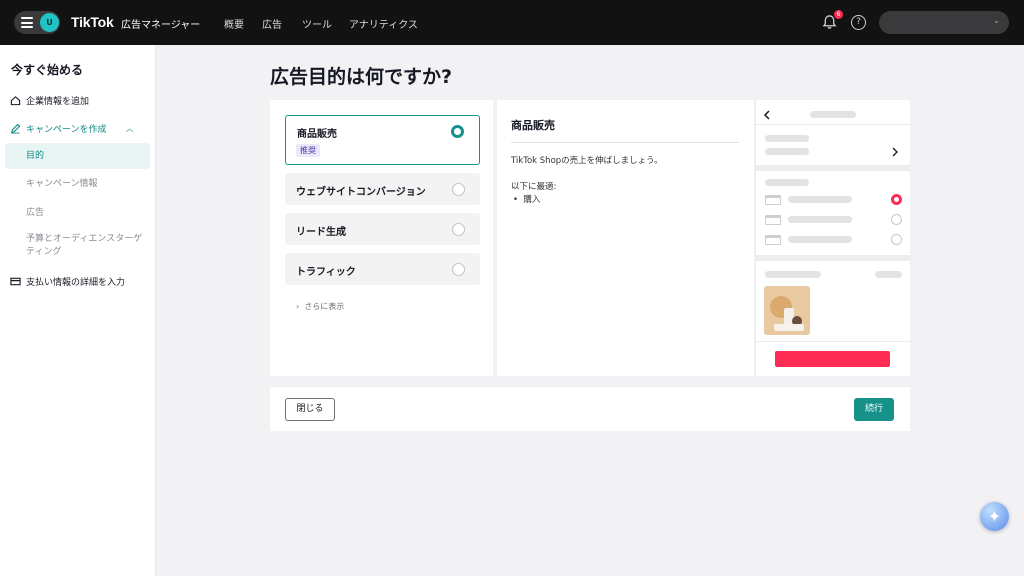 Image resolution: width=1024 pixels, height=576 pixels. Describe the element at coordinates (317, 134) in the screenshot. I see `option-label: 商品販売` at that location.